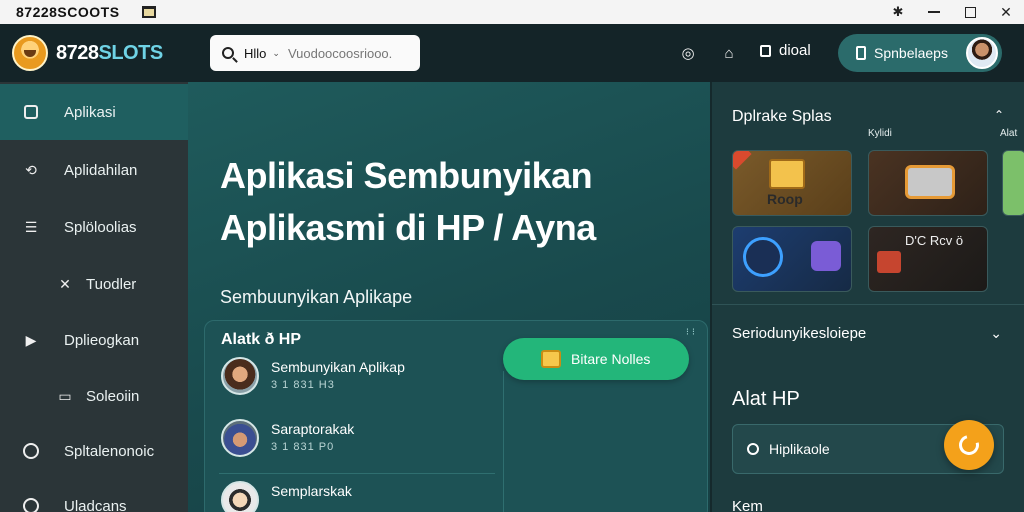  Describe the element at coordinates (77, 52) in the screenshot. I see `logo-number: 8728` at that location.